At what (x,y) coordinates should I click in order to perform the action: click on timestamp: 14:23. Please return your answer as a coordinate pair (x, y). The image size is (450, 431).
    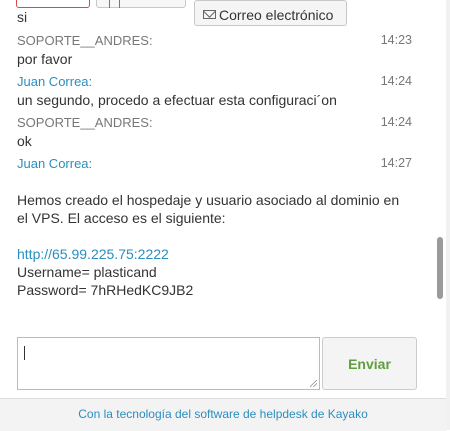
    Looking at the image, I should click on (396, 40).